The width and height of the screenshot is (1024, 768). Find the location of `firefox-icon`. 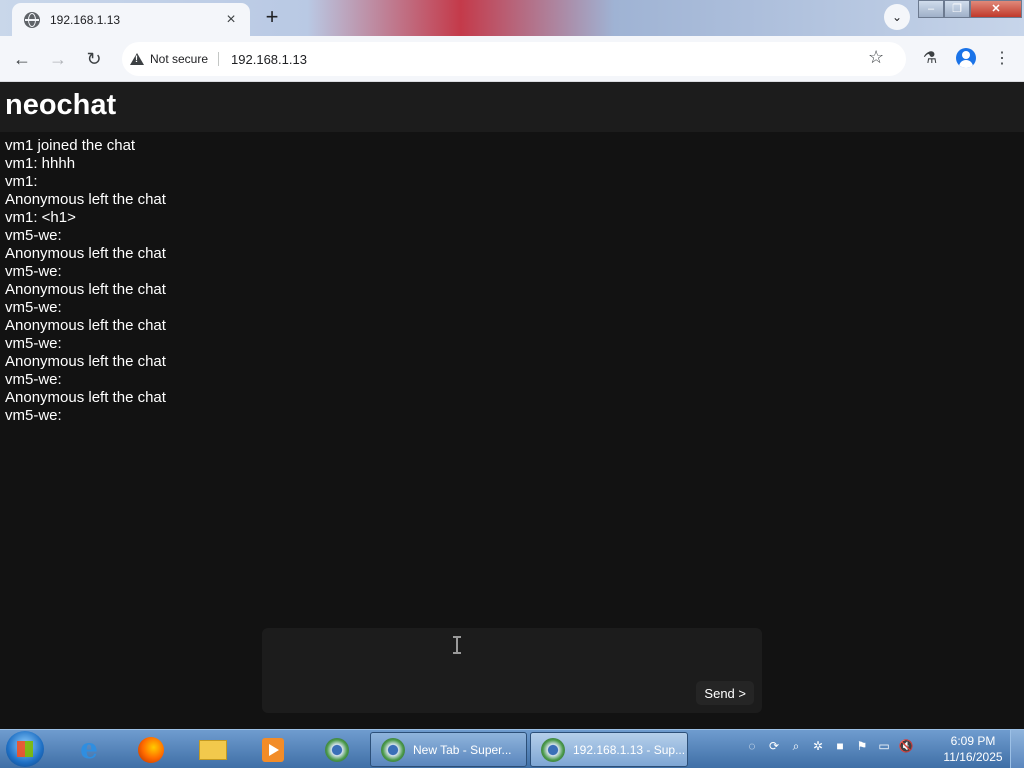

firefox-icon is located at coordinates (151, 749).